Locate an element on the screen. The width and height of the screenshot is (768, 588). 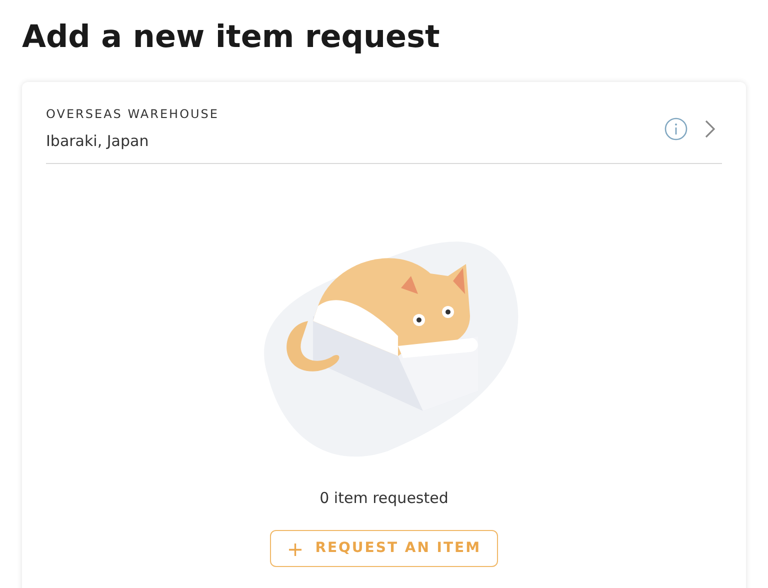
plus-icon: + is located at coordinates (296, 548).